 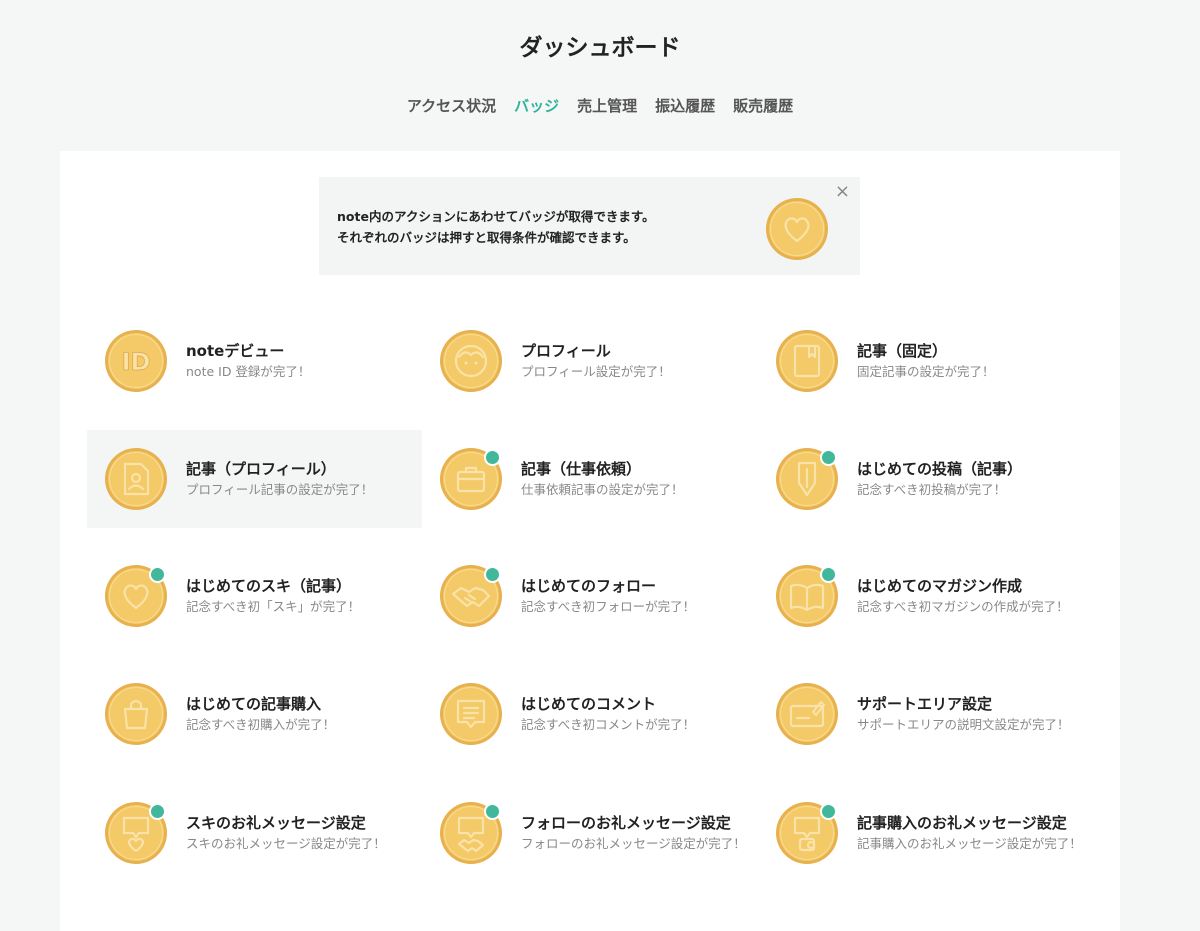 I want to click on badge-item: プロフィール プロフィール設定が完了！, so click(x=589, y=361).